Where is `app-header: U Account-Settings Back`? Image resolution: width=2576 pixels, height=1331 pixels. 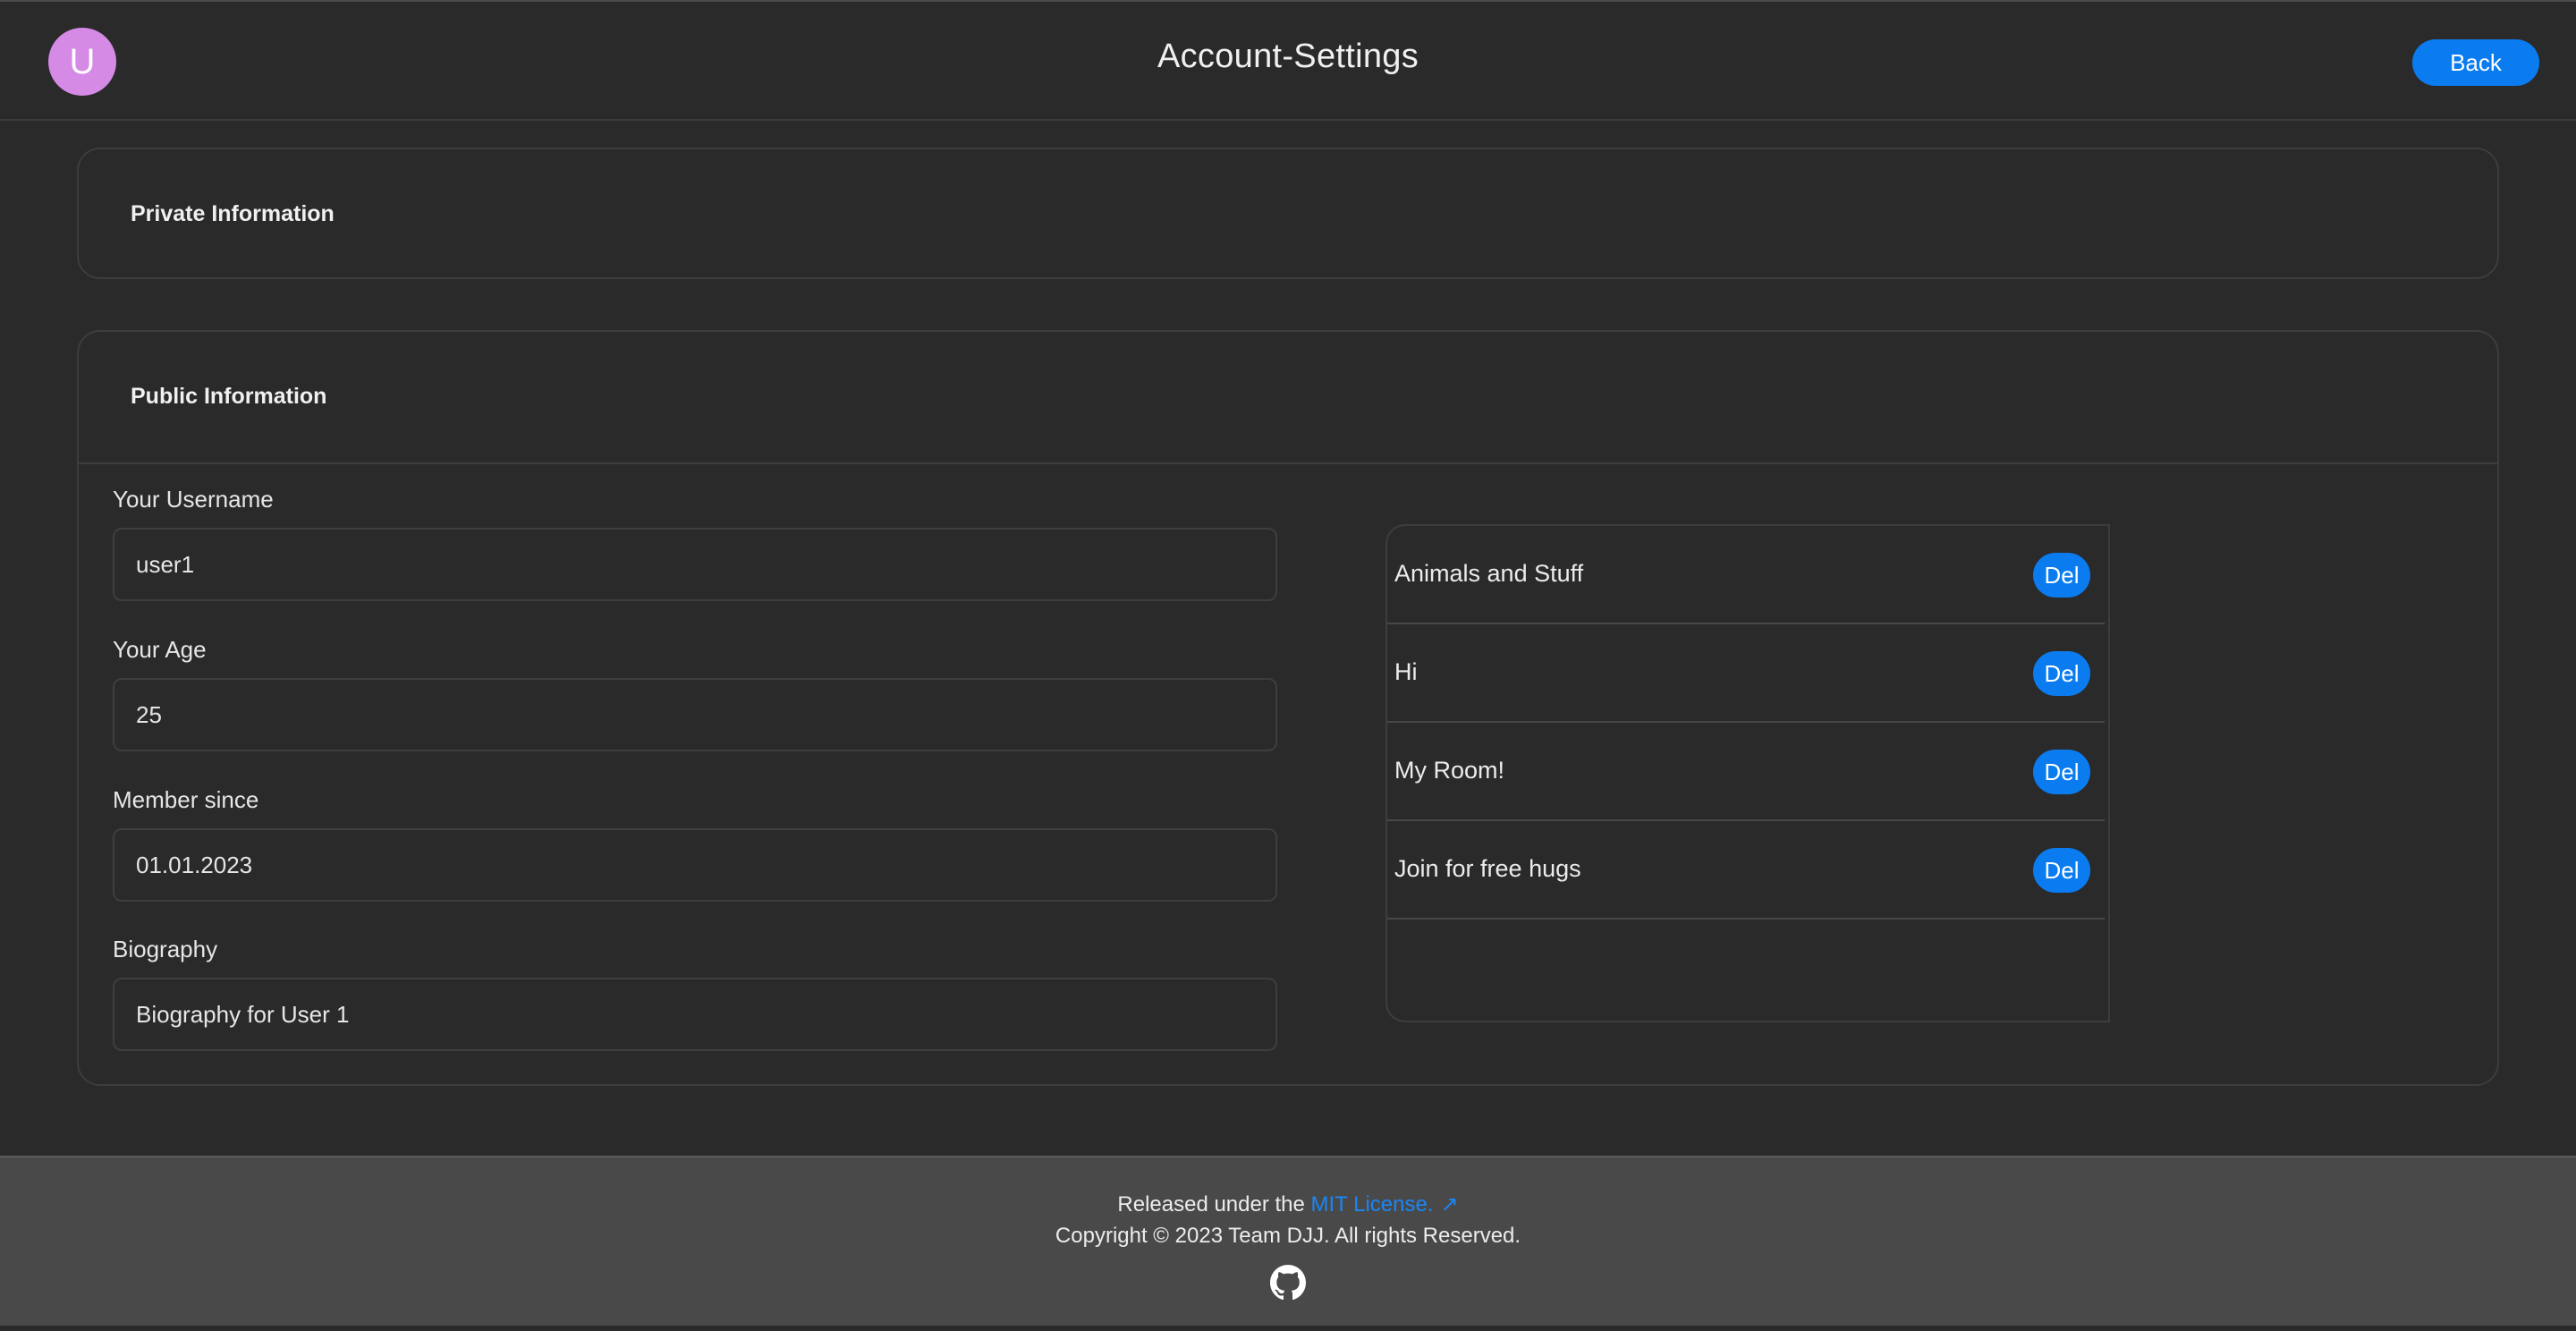
app-header: U Account-Settings Back is located at coordinates (1288, 62).